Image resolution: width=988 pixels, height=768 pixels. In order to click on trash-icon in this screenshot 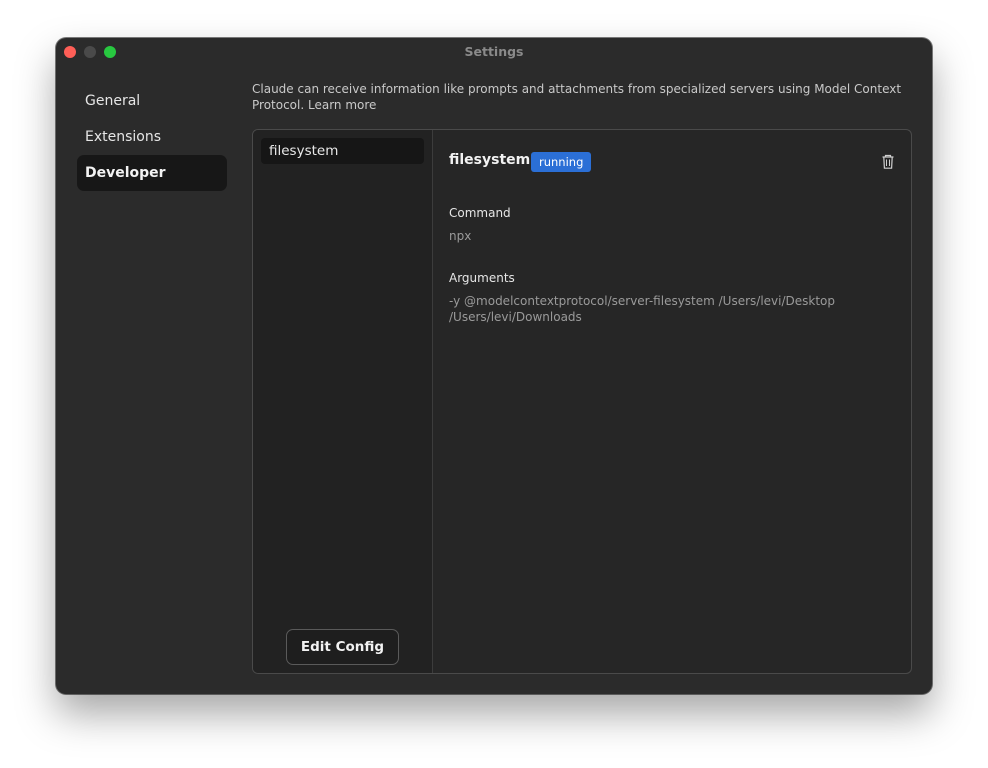, I will do `click(888, 162)`.